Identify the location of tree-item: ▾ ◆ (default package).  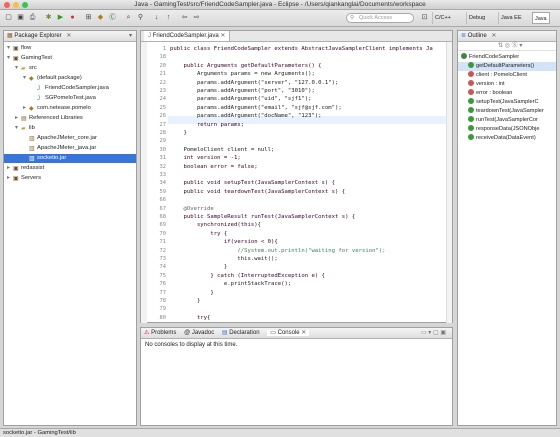
(70, 78).